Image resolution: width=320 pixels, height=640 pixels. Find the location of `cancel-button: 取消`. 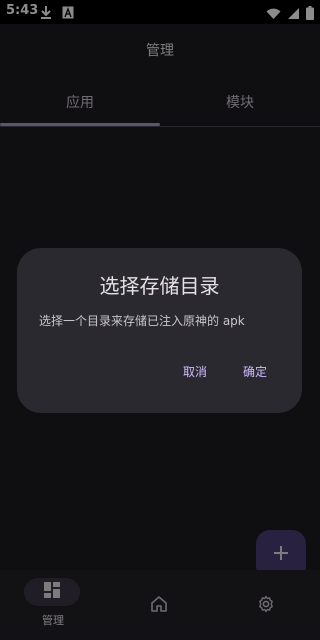

cancel-button: 取消 is located at coordinates (195, 372).